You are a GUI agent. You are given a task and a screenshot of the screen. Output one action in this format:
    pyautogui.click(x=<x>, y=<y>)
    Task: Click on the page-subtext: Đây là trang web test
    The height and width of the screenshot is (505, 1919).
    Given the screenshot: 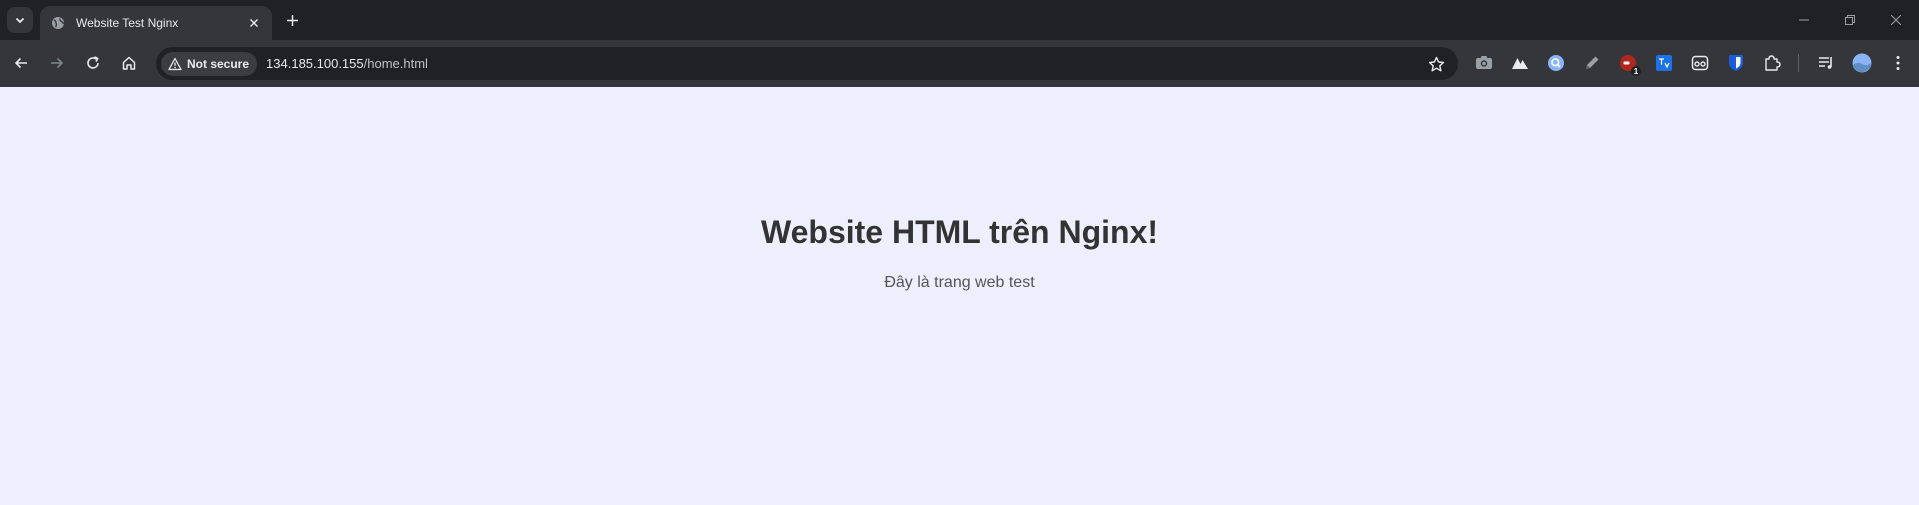 What is the action you would take?
    pyautogui.click(x=959, y=282)
    